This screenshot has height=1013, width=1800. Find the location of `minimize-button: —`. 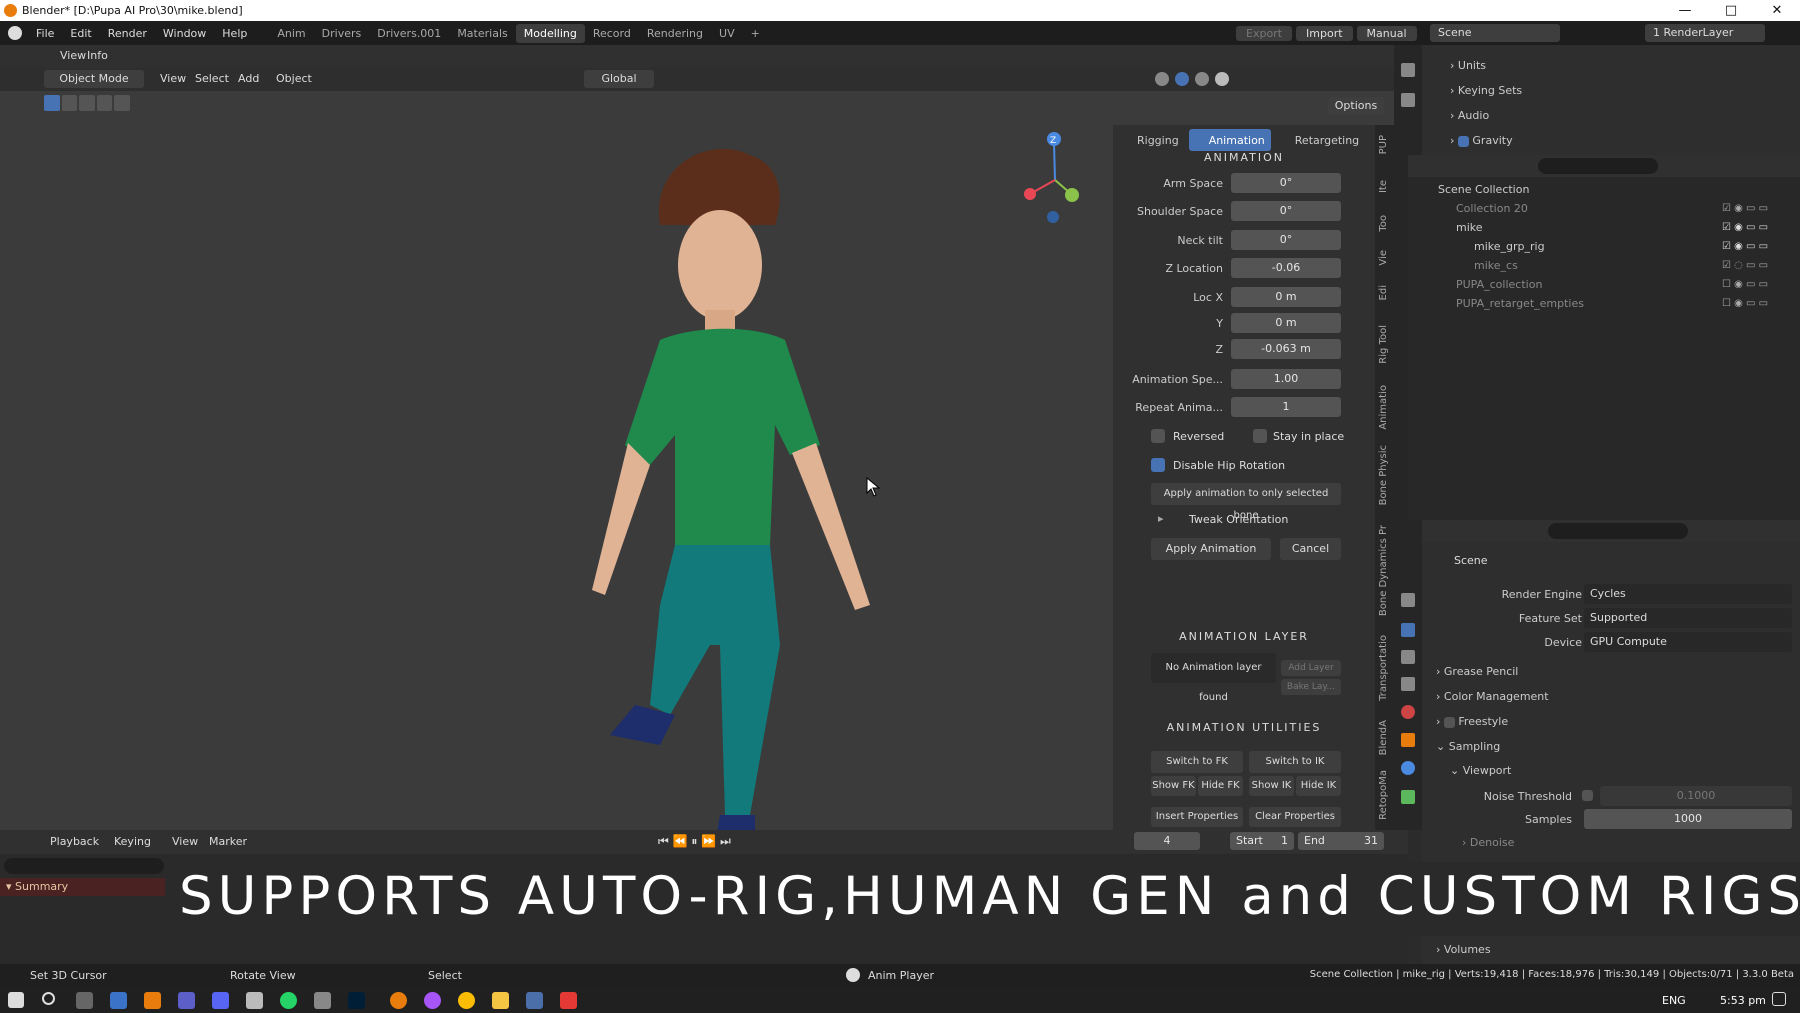

minimize-button: — is located at coordinates (1685, 10).